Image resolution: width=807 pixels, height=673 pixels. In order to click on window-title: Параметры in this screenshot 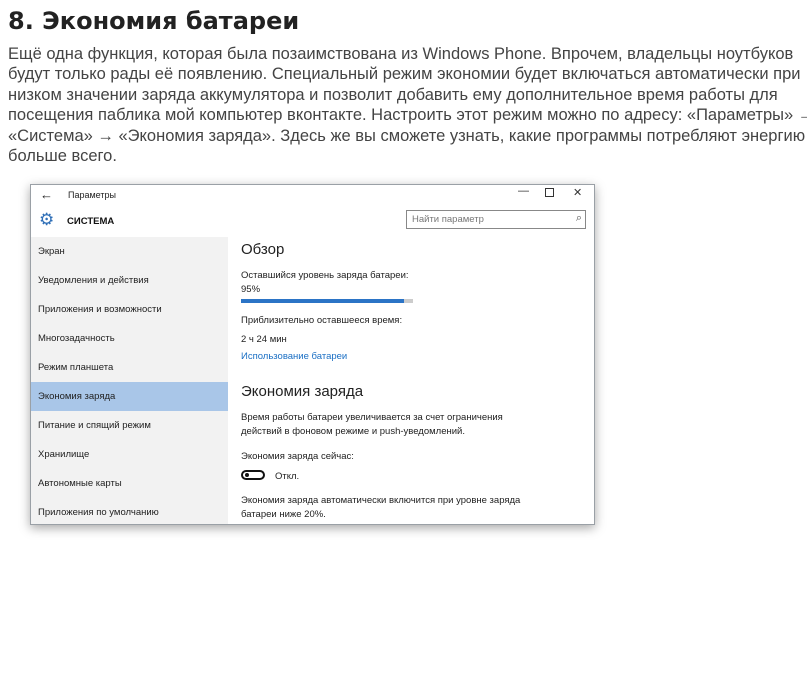, I will do `click(92, 195)`.